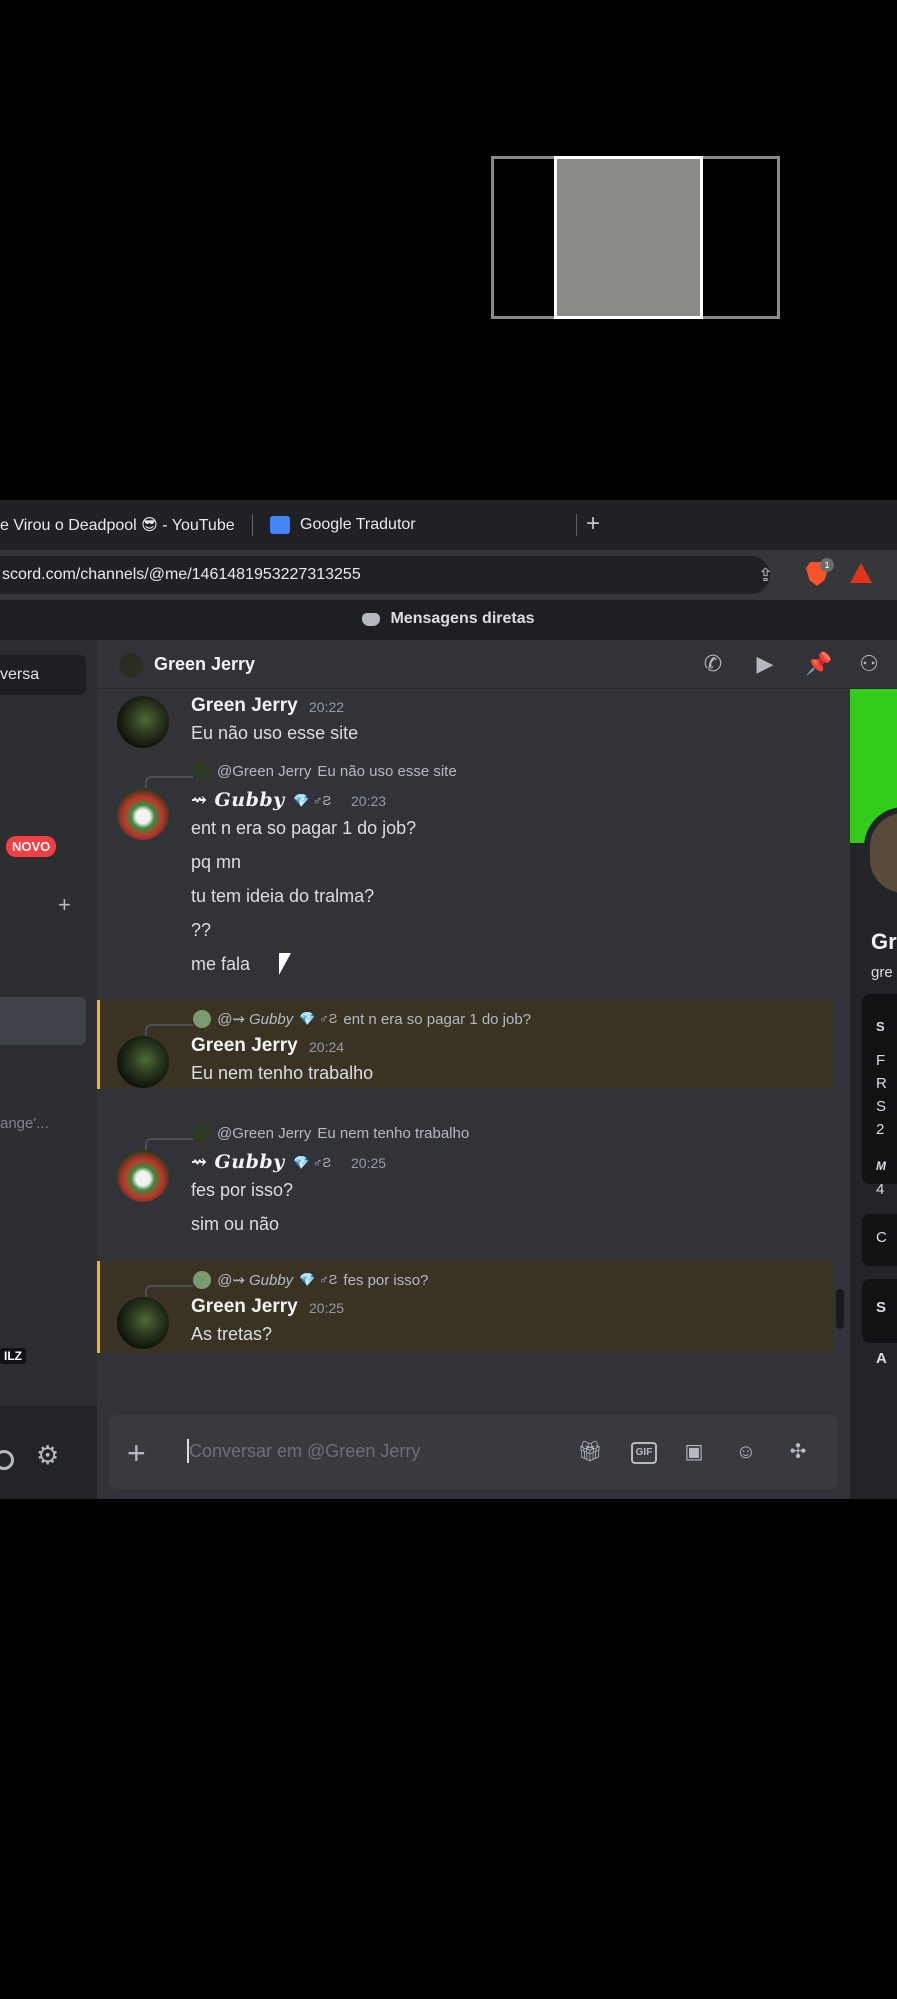 The width and height of the screenshot is (897, 1999). What do you see at coordinates (201, 930) in the screenshot?
I see `message-text: ??` at bounding box center [201, 930].